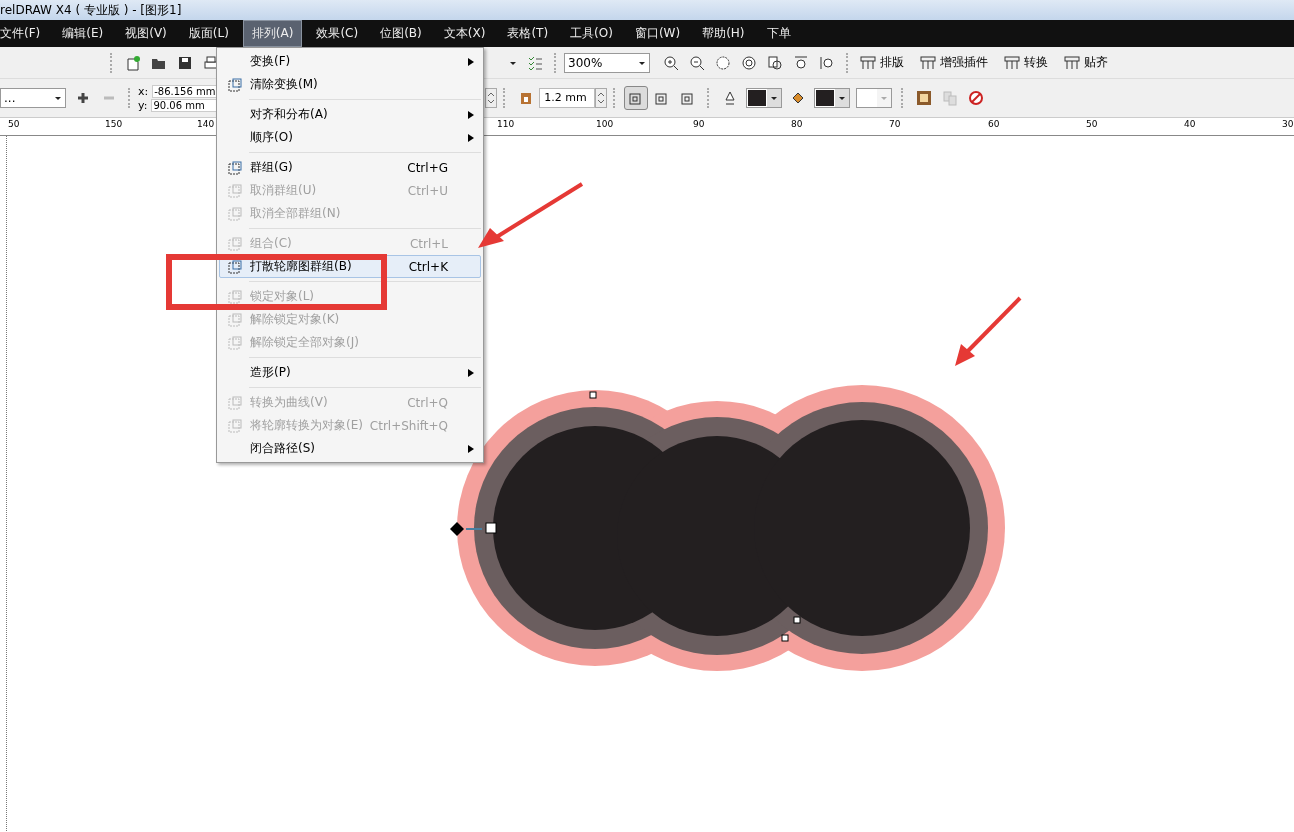 The image size is (1294, 832). I want to click on menu-item: 窗口(W), so click(657, 33).